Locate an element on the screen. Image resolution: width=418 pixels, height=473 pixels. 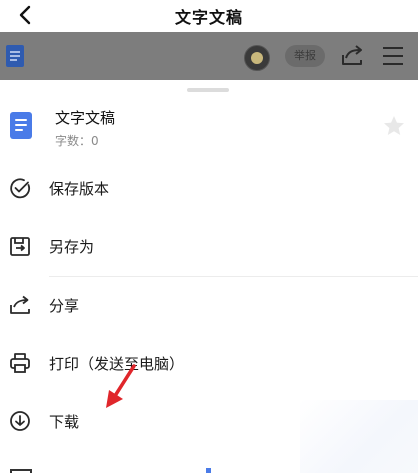
more-icon is located at coordinates (21, 471).